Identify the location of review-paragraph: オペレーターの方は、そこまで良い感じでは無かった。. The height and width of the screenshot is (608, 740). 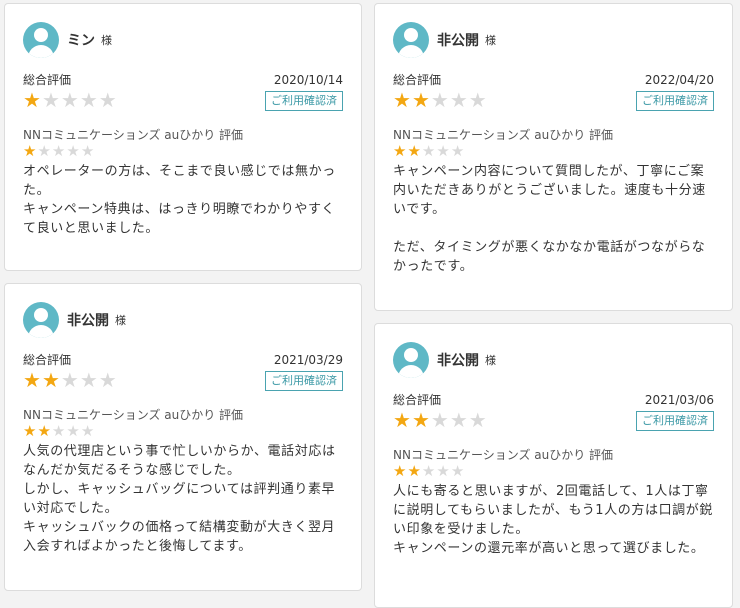
(179, 181).